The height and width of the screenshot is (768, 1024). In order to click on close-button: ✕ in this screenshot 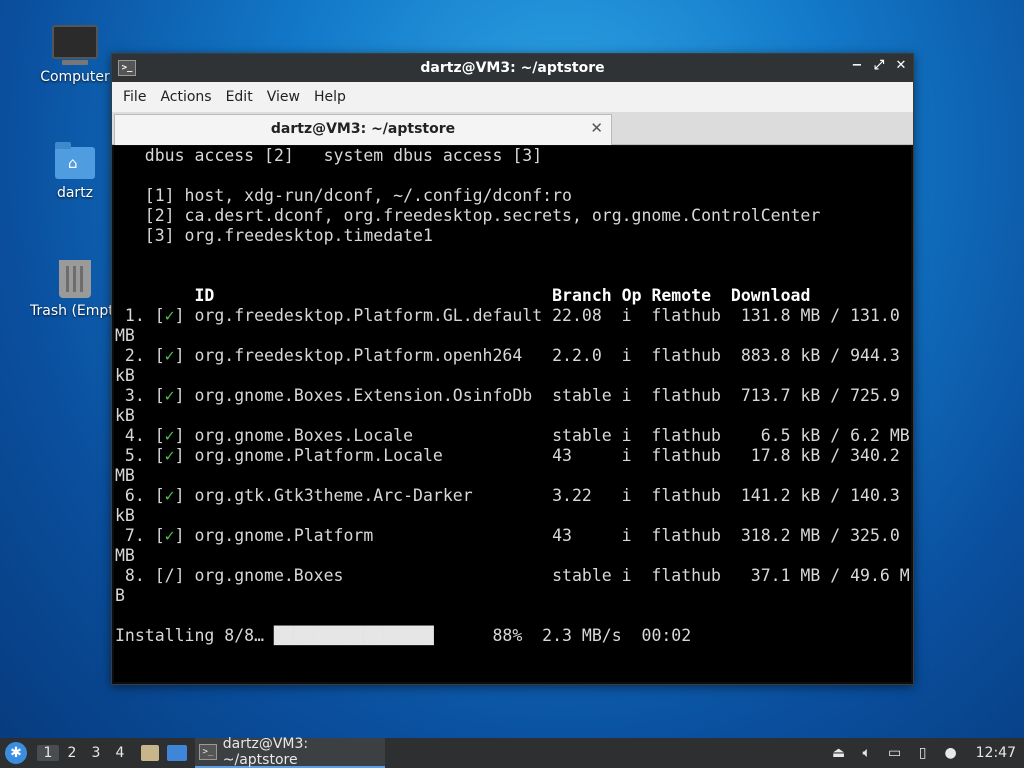, I will do `click(901, 65)`.